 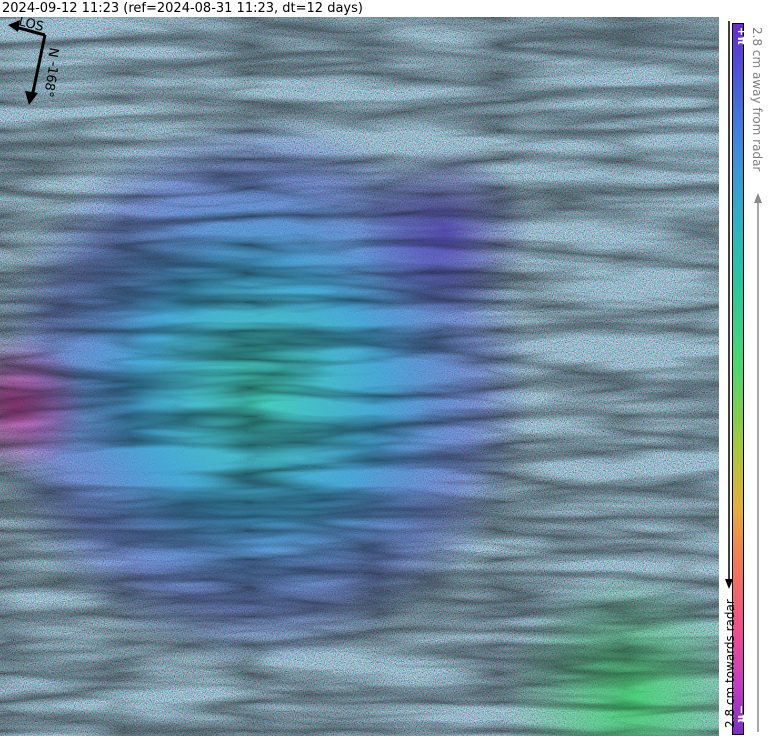 I want to click on away-arrowhead, so click(x=758, y=198).